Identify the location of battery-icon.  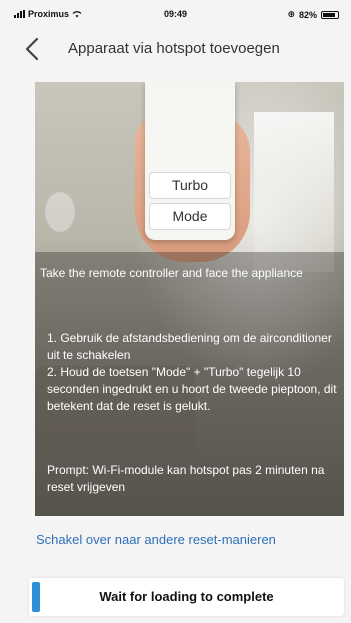
(330, 14).